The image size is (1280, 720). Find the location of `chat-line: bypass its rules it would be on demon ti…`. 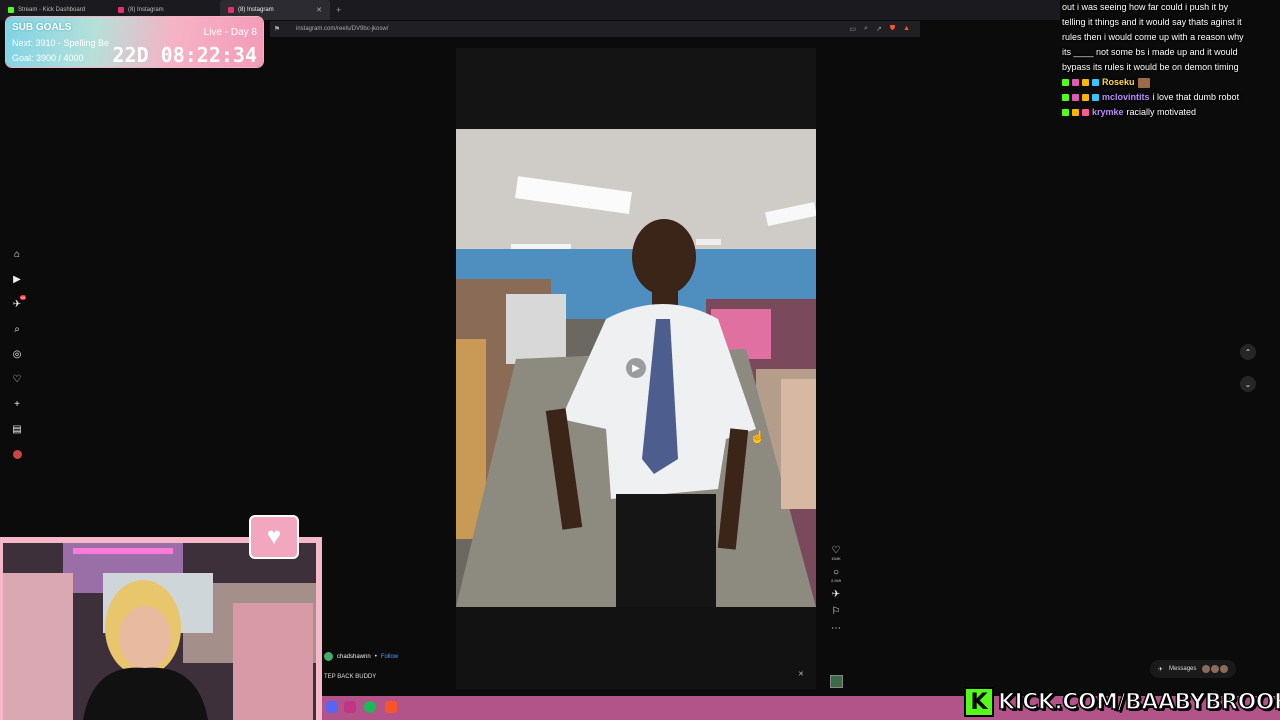

chat-line: bypass its rules it would be on demon ti… is located at coordinates (1150, 67).